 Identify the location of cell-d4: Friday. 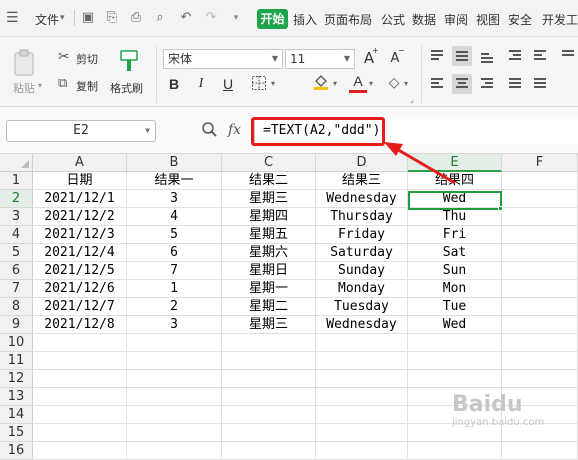
(362, 235).